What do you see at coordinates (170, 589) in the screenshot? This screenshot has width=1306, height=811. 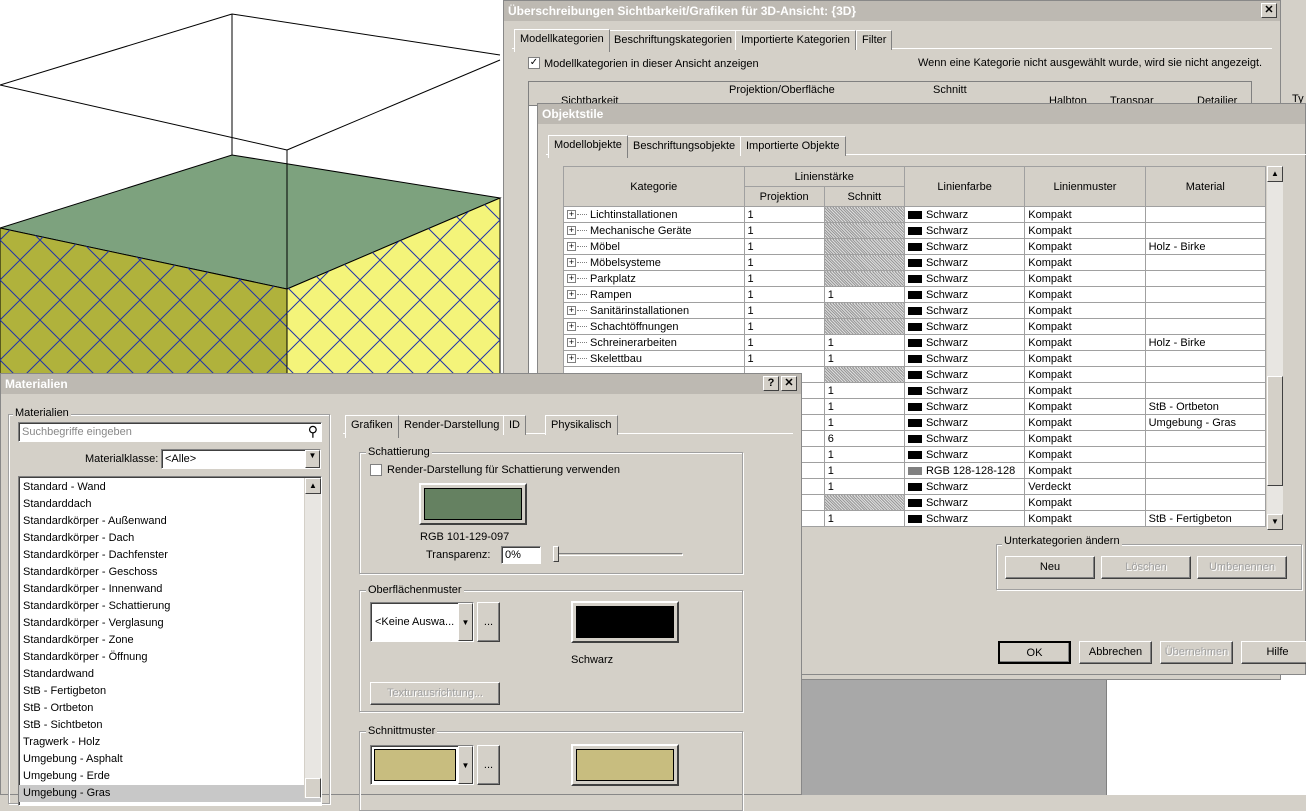 I see `list-item: Standardkörper - Innenwand` at bounding box center [170, 589].